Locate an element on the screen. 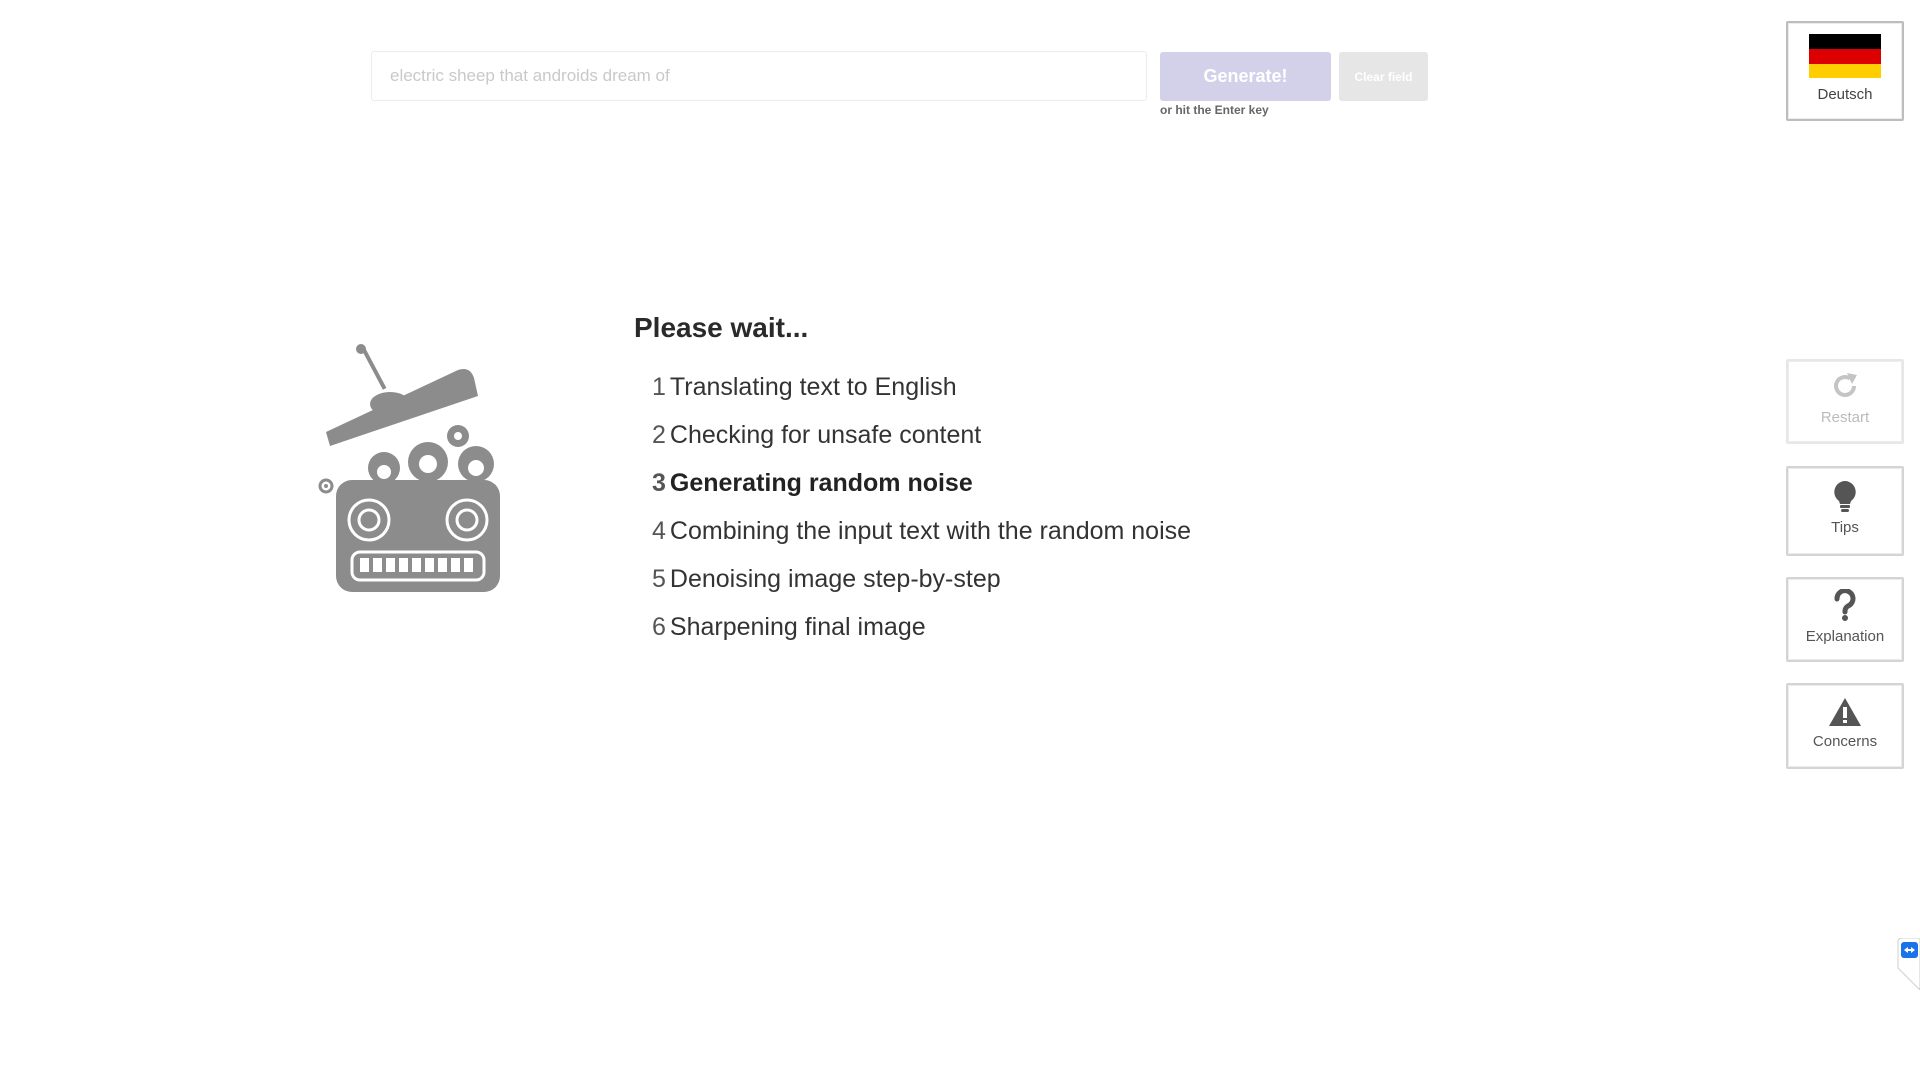  step-label: Denoising image step-by-step is located at coordinates (835, 579).